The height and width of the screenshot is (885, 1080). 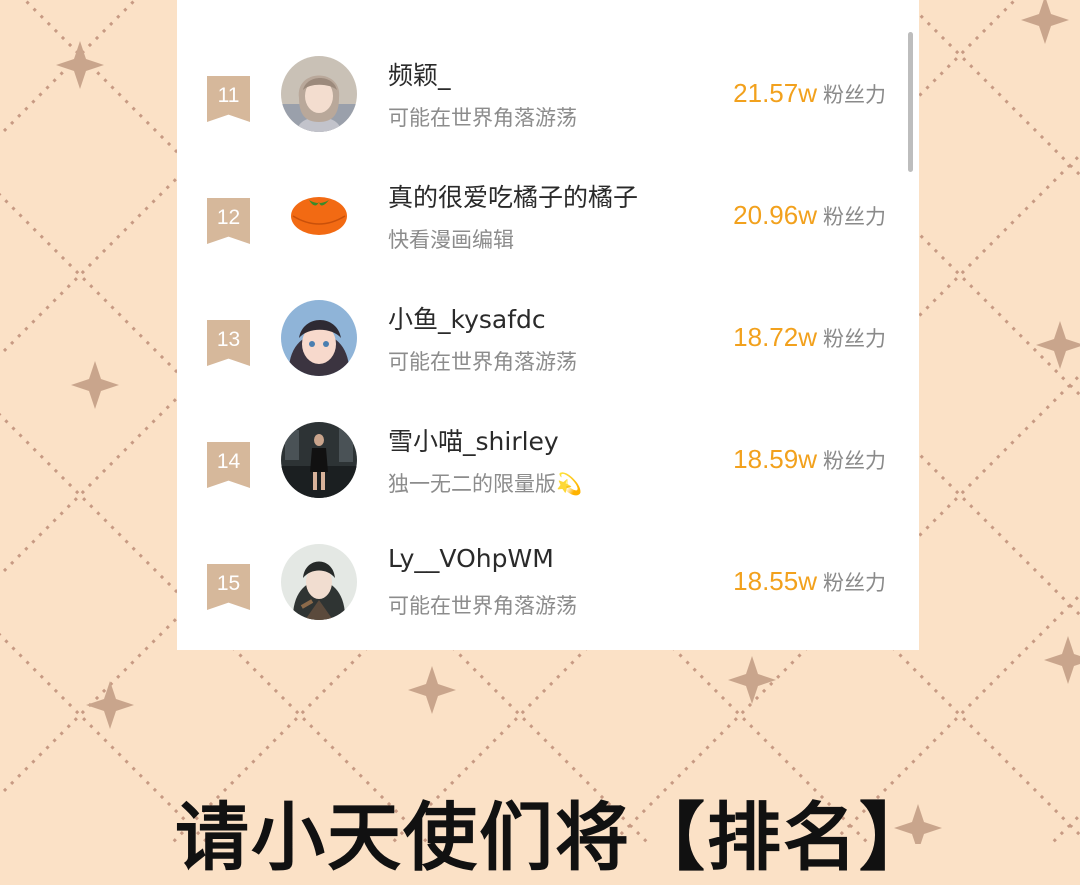 I want to click on fans-count: 21.57w 粉丝力, so click(x=809, y=93).